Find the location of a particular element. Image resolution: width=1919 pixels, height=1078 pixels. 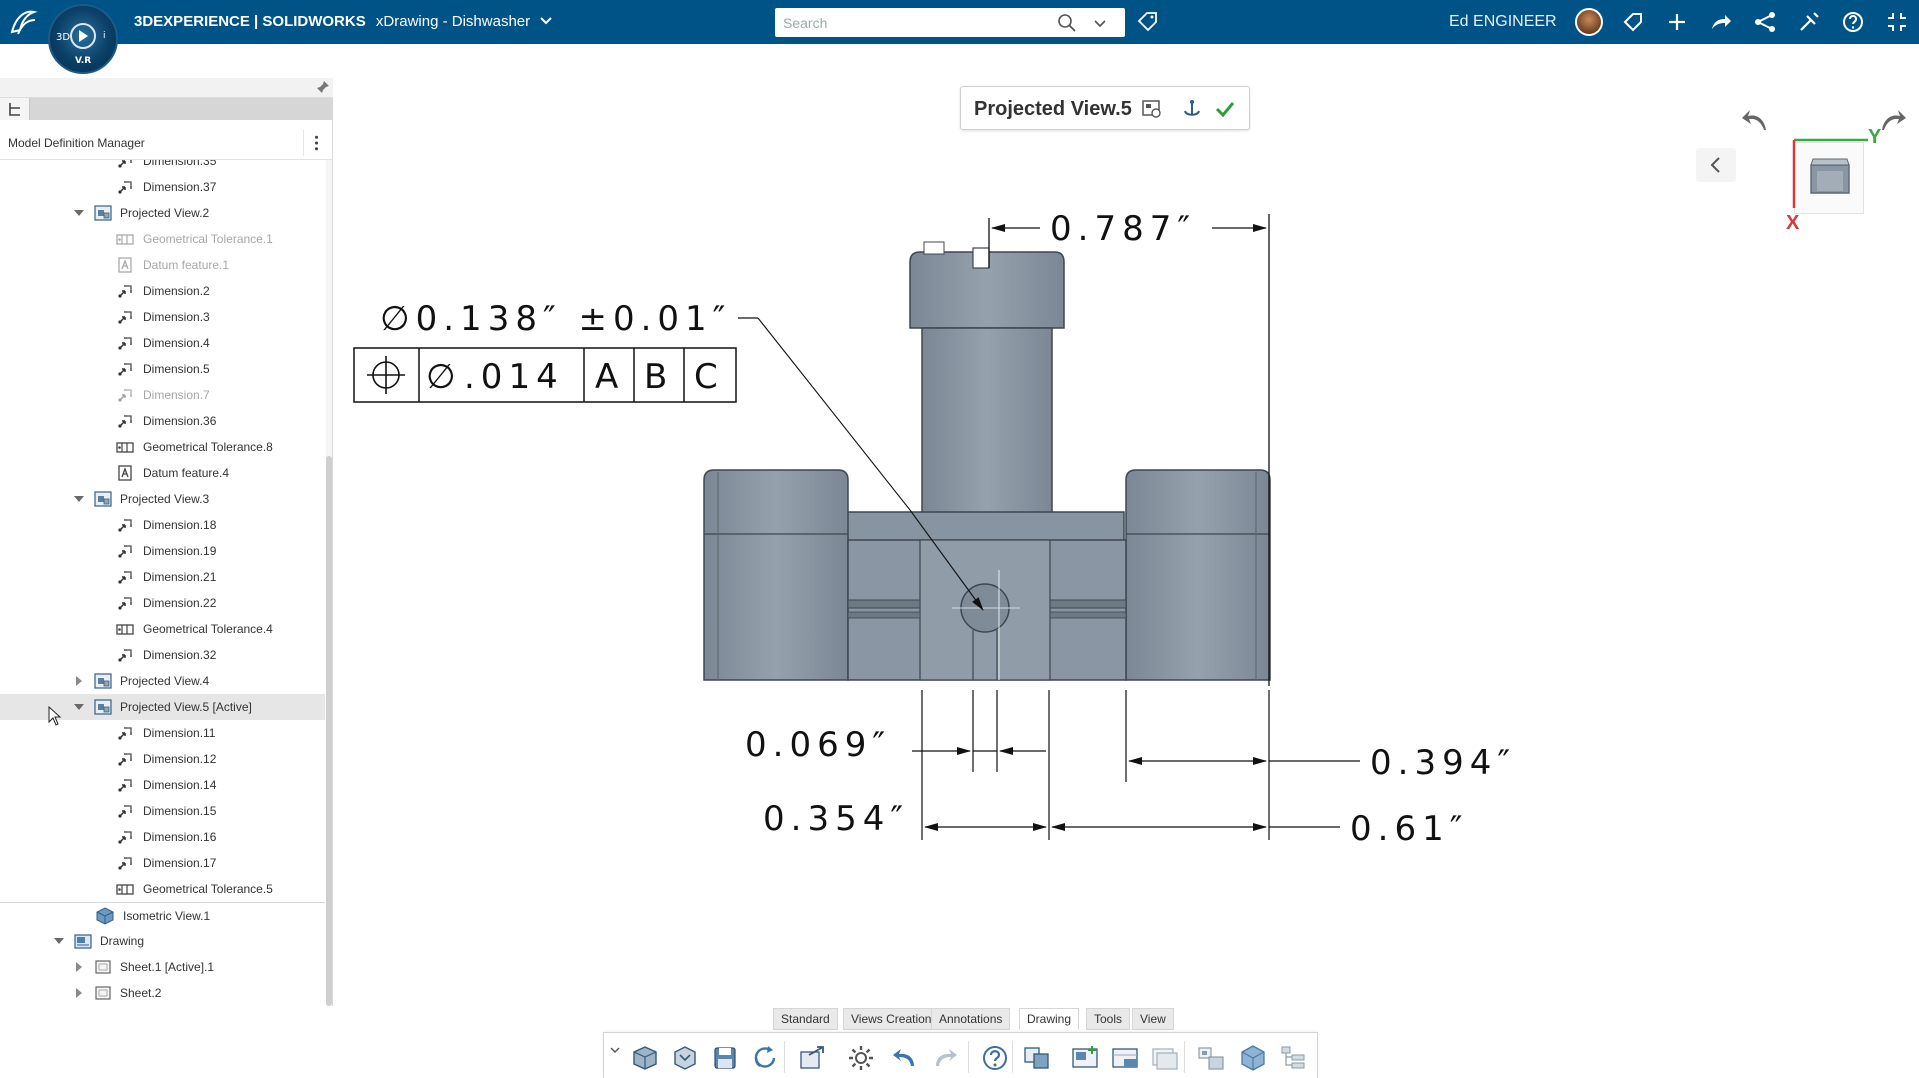

scrollbar-thumb is located at coordinates (329, 731).